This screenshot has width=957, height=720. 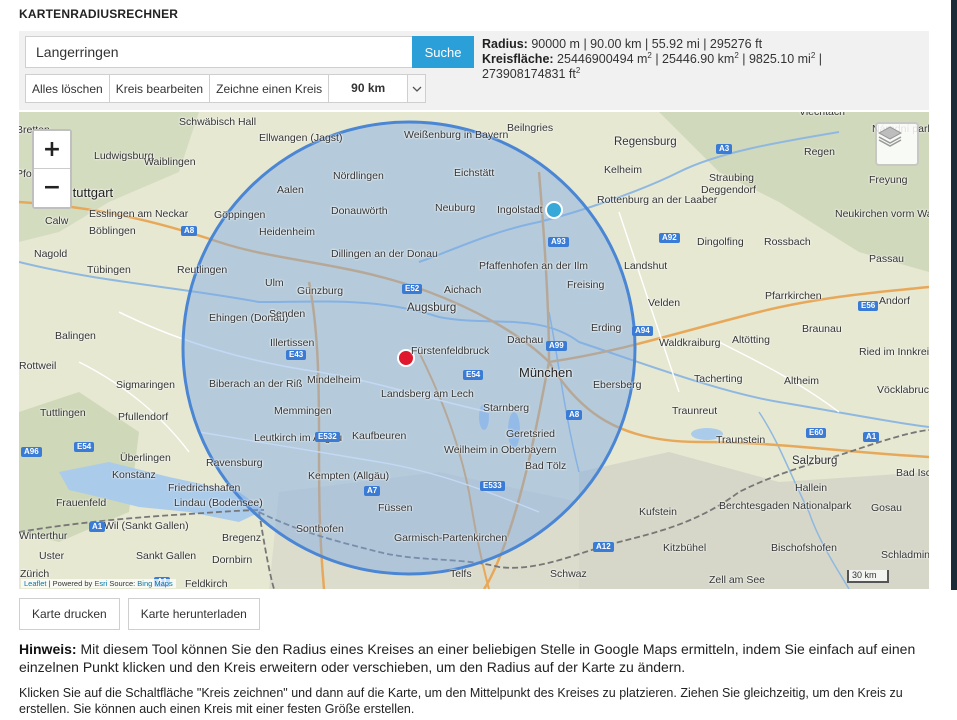 What do you see at coordinates (617, 385) in the screenshot?
I see `place-label: Ebersberg` at bounding box center [617, 385].